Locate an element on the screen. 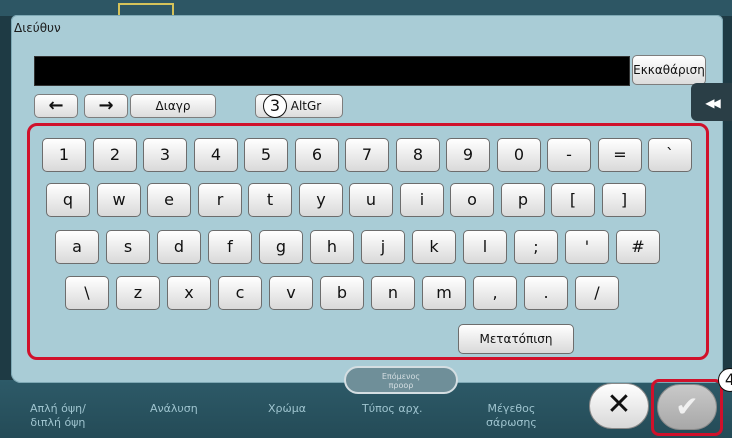  cancel-button: ✕ is located at coordinates (619, 406).